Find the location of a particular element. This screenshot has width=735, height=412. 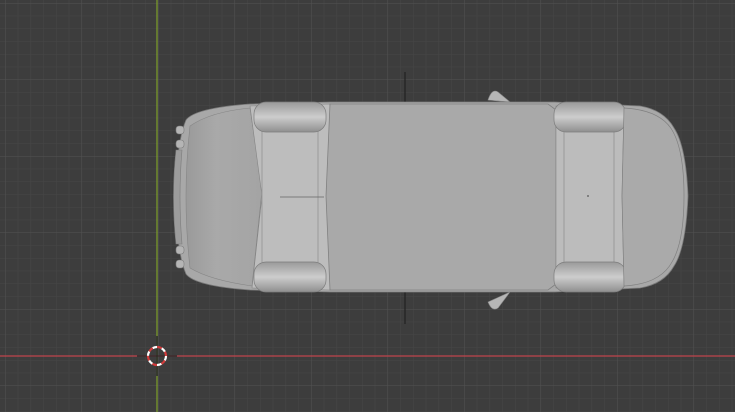

roof is located at coordinates (441, 197).